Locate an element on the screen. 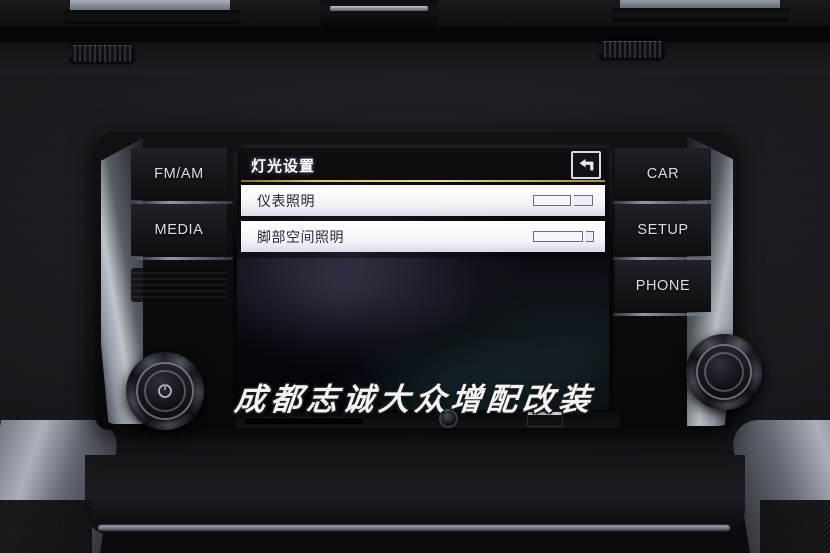  power-knob-ring-outer is located at coordinates (165, 391).